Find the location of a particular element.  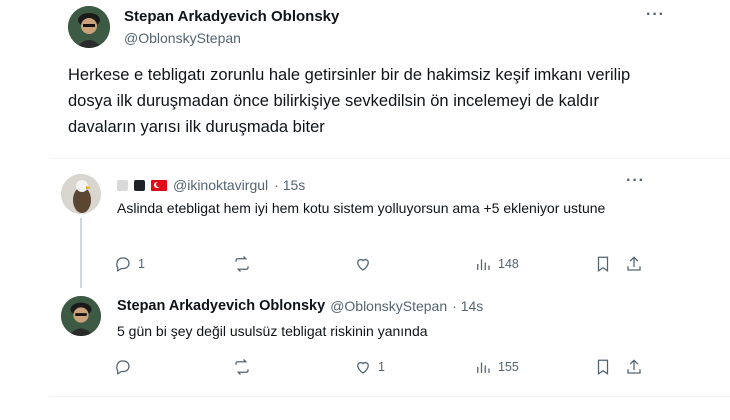

reply-count: 1 is located at coordinates (141, 264).